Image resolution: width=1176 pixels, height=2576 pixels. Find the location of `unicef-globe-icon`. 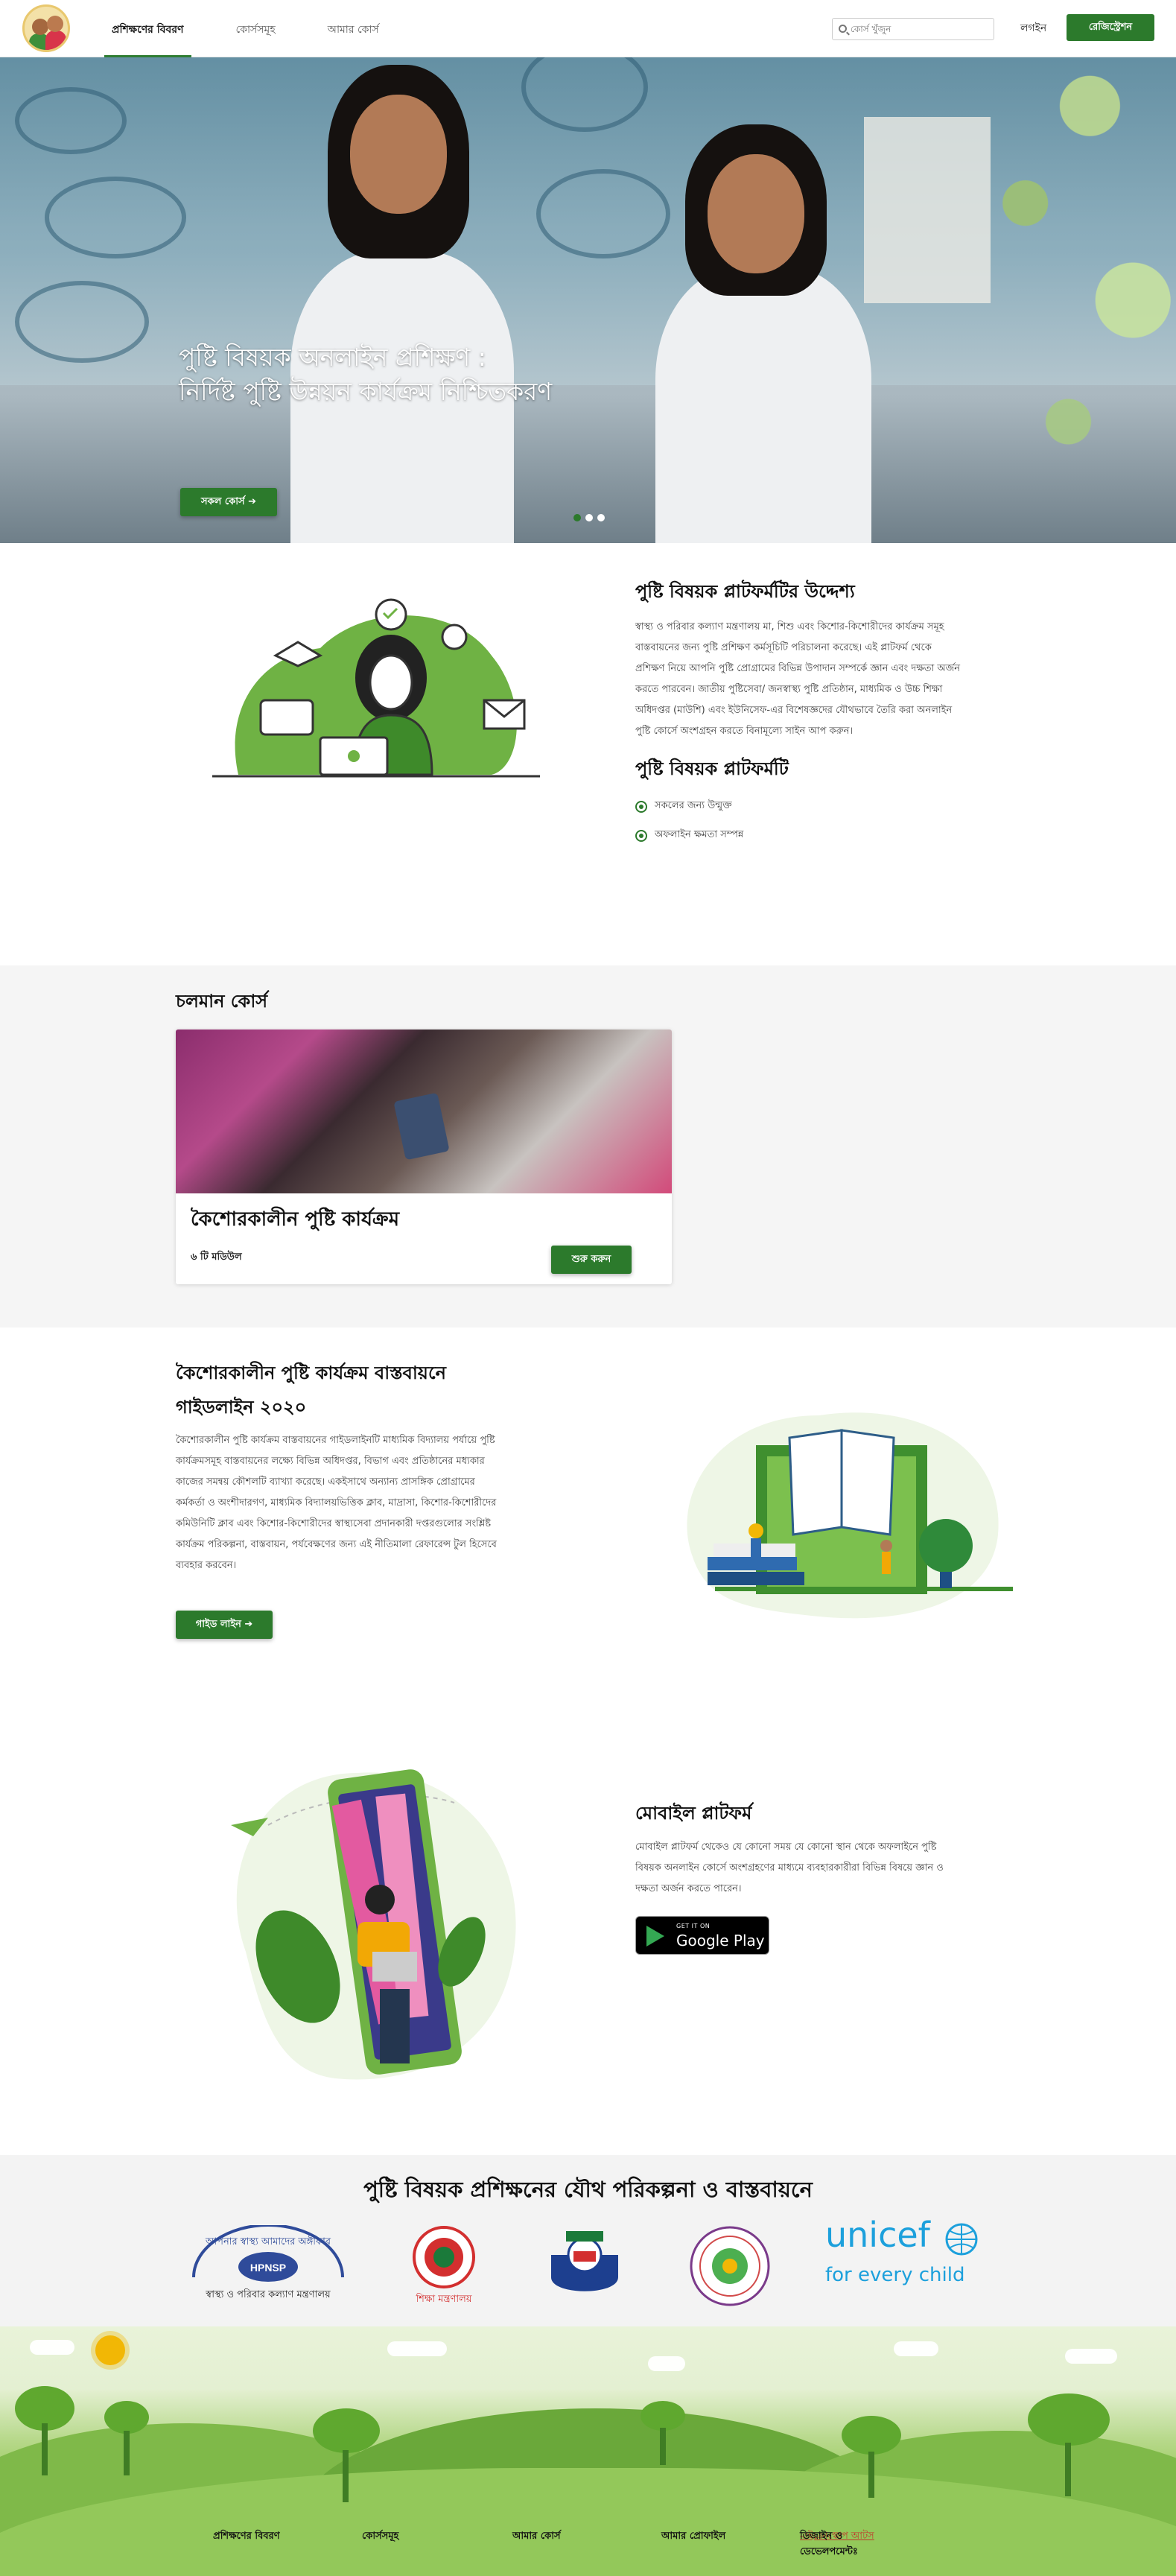

unicef-globe-icon is located at coordinates (961, 2239).